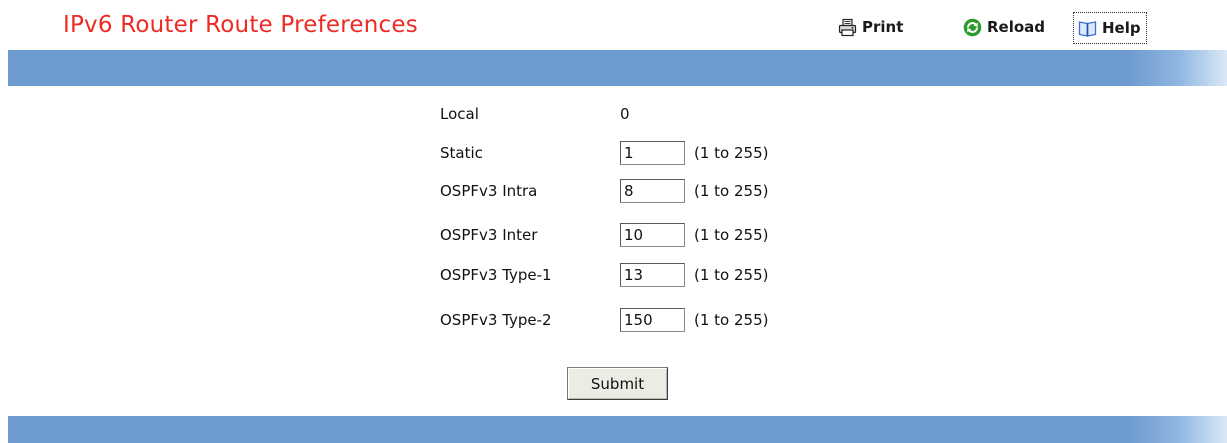  Describe the element at coordinates (545, 114) in the screenshot. I see `local-row: Local 0` at that location.